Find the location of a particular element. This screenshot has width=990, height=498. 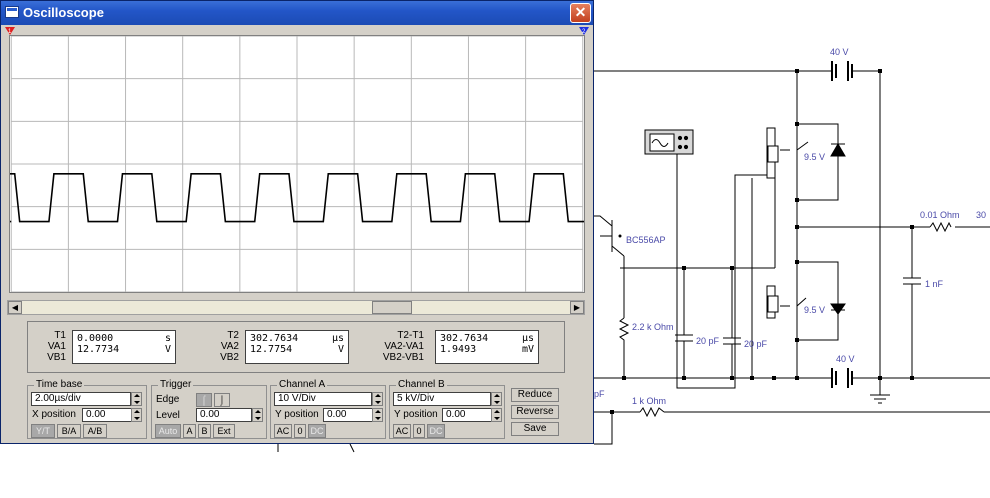

label-va2-va1: VA2-VA1 is located at coordinates (404, 346).